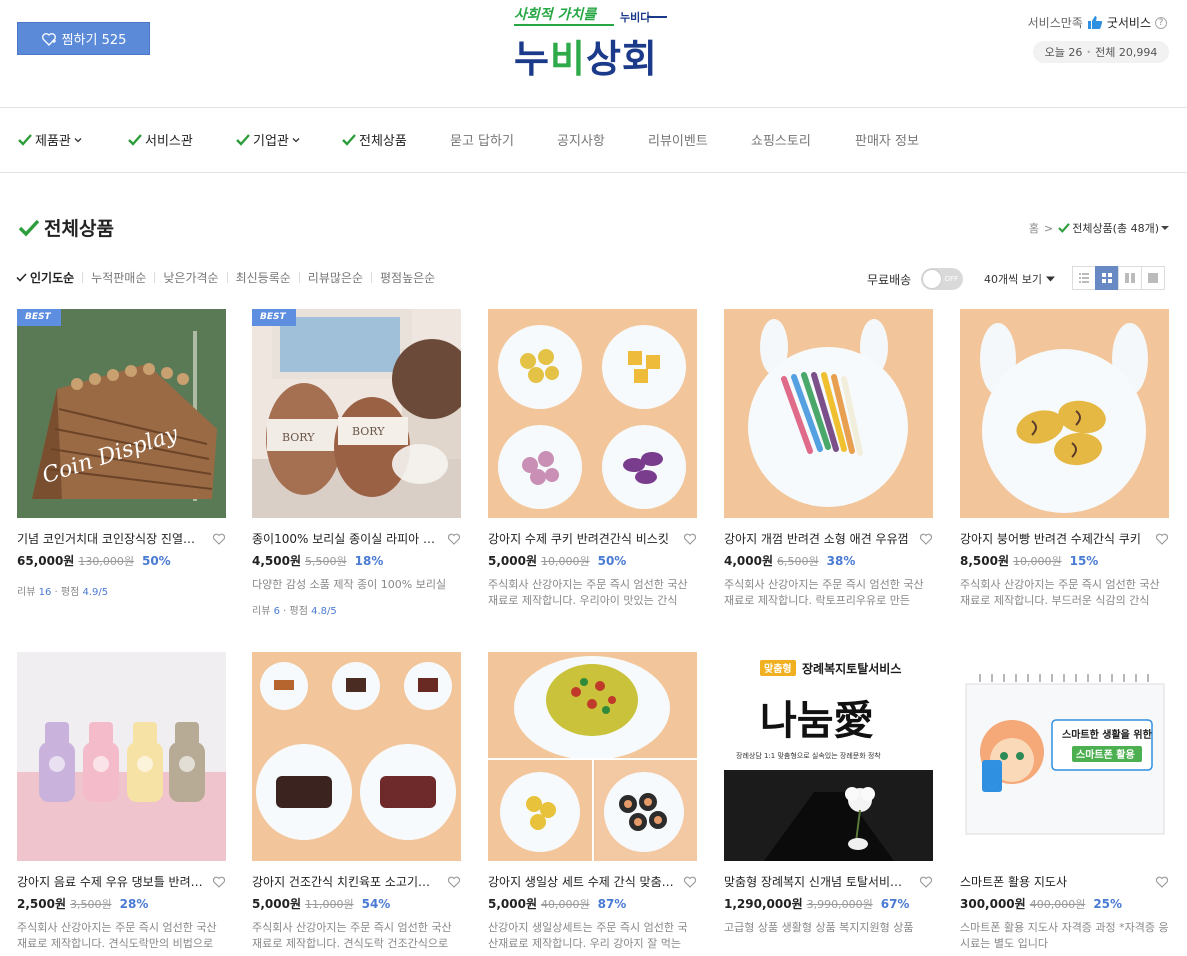  I want to click on best-badge: BEST, so click(39, 317).